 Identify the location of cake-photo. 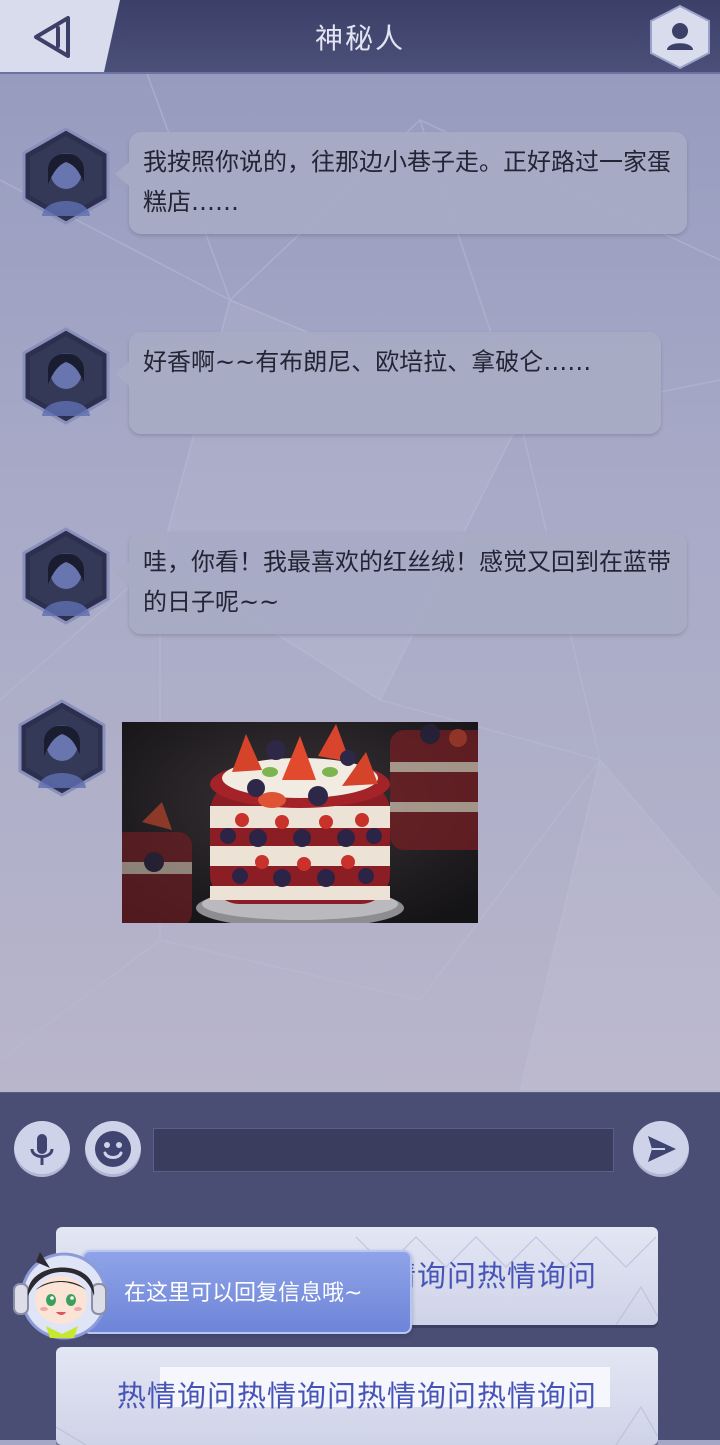
(300, 822).